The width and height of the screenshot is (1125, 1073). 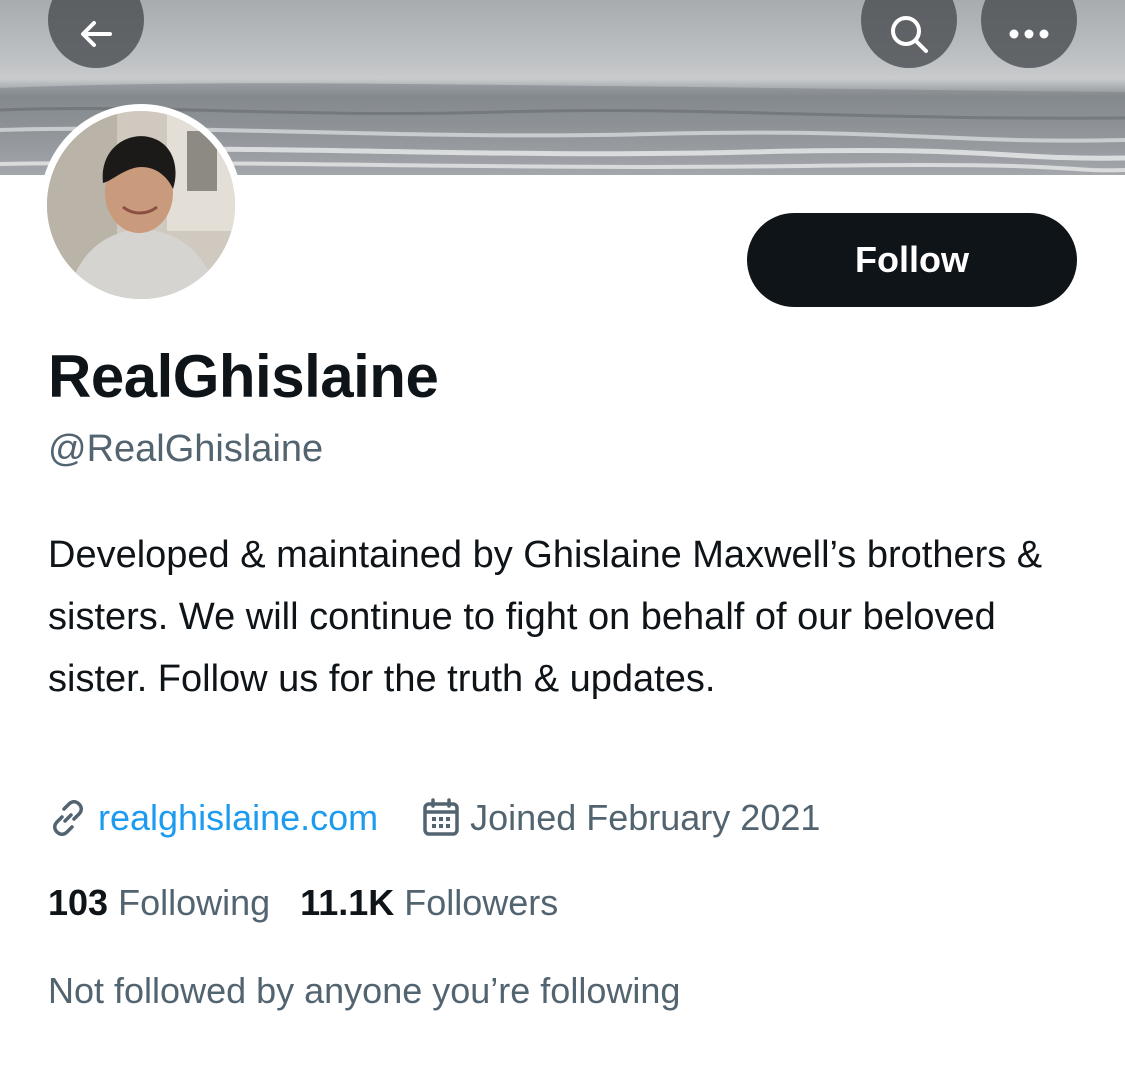 I want to click on profile-handle: @RealGhislaine, so click(x=186, y=449).